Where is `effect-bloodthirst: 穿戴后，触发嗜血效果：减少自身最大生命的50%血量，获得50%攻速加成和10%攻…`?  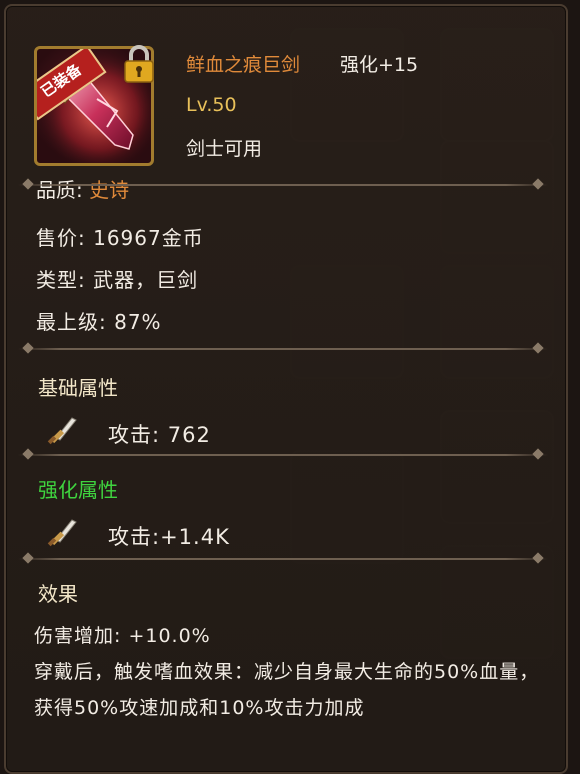 effect-bloodthirst: 穿戴后，触发嗜血效果：减少自身最大生命的50%血量，获得50%攻速加成和10%攻… is located at coordinates (287, 690).